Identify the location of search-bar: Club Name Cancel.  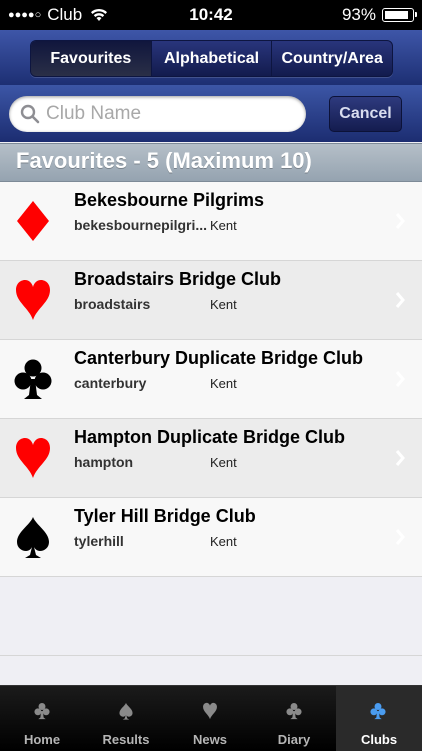
(211, 113).